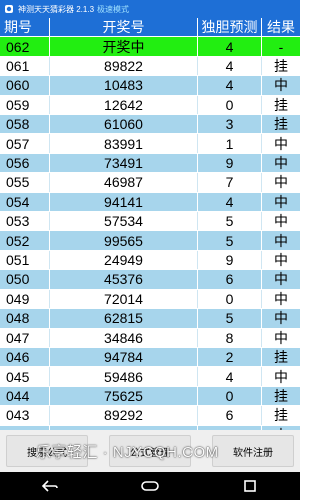 The width and height of the screenshot is (320, 500). I want to click on table-row: 049 72014 0 中, so click(150, 299).